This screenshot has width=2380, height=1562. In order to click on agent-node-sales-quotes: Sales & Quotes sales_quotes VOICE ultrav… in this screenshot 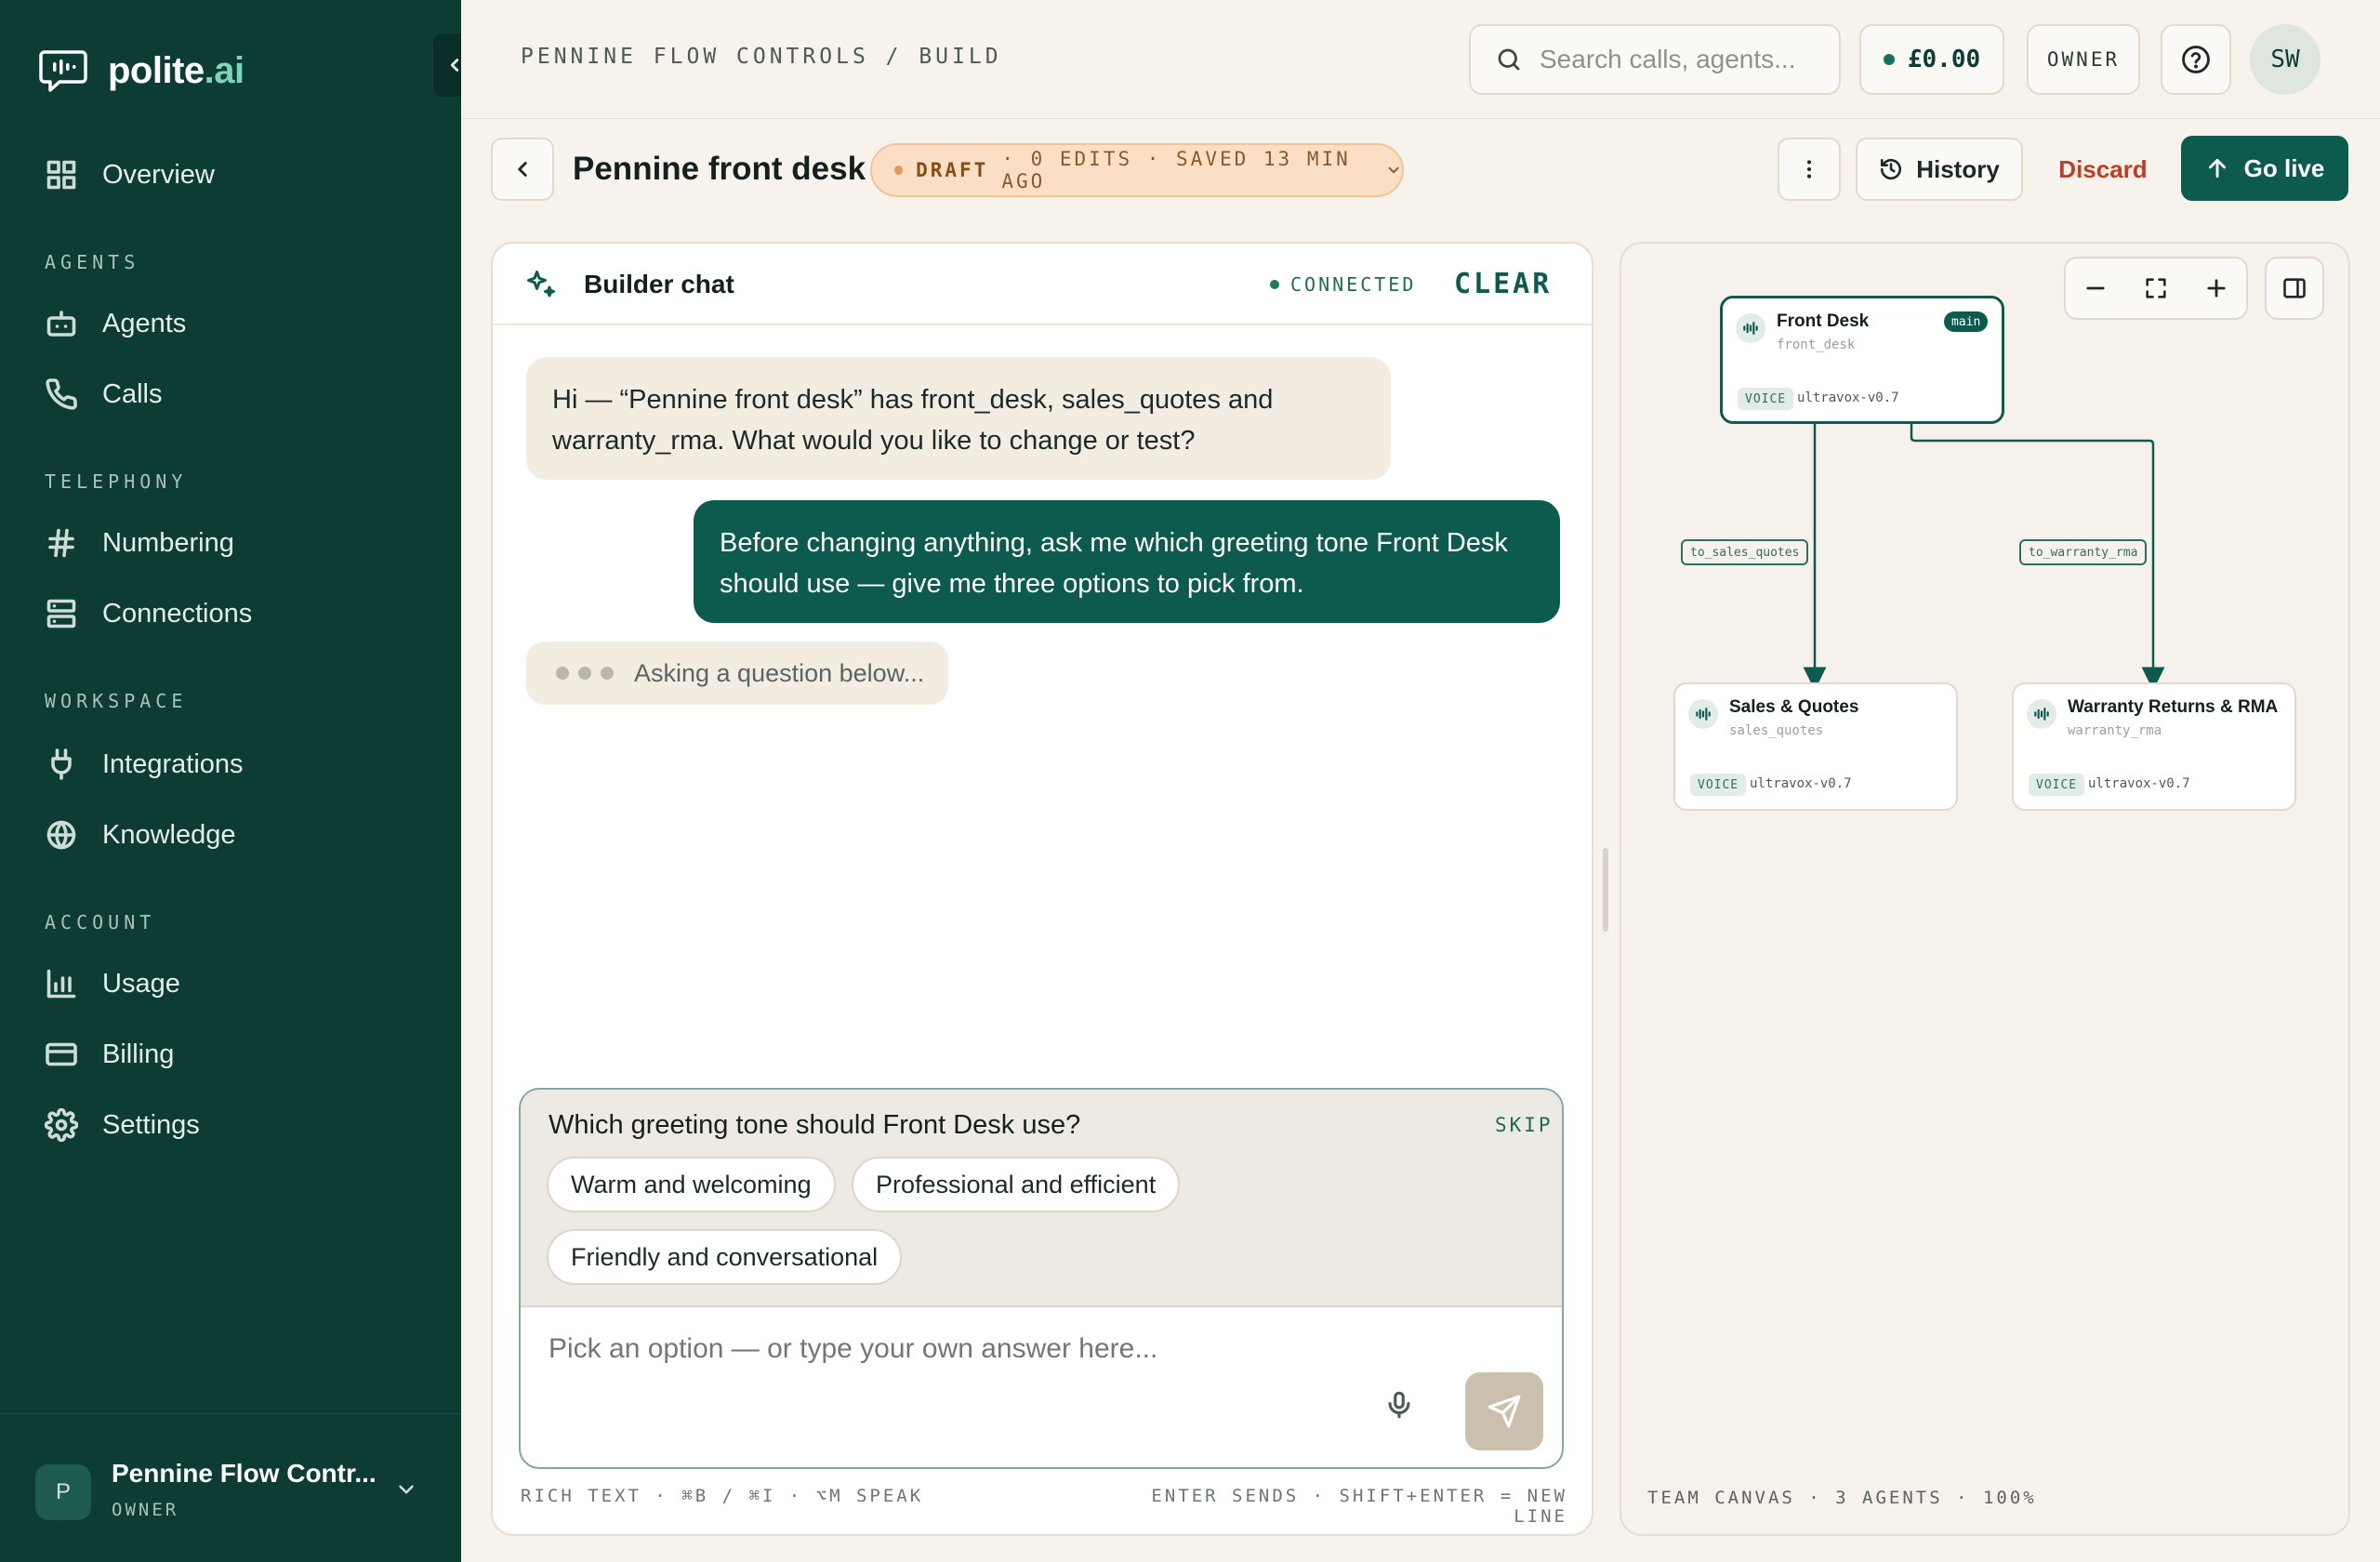, I will do `click(1815, 746)`.